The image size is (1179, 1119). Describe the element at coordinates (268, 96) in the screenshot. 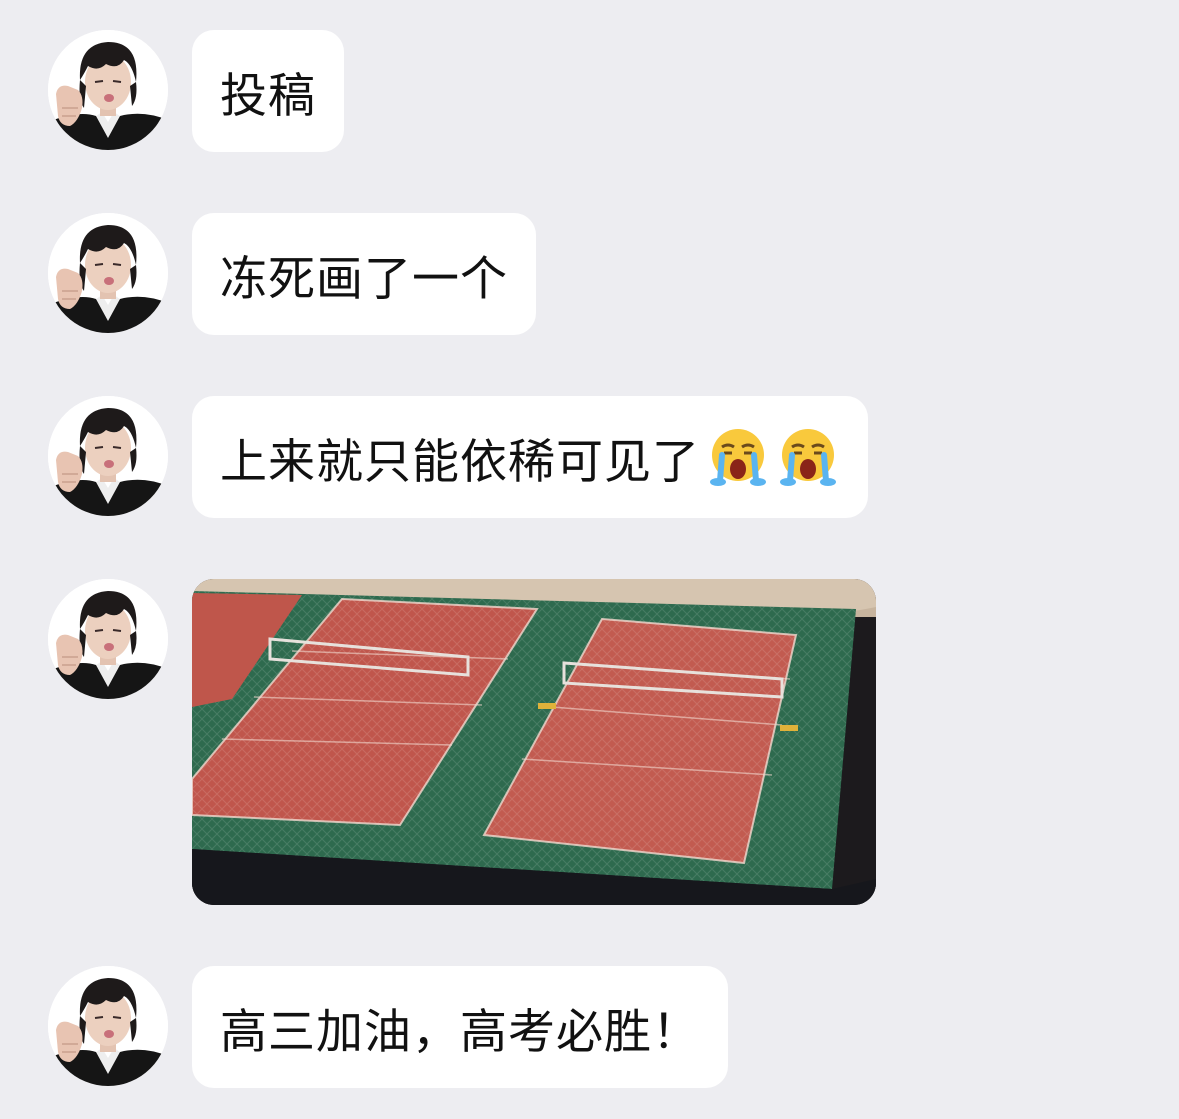

I see `message-text: 投稿` at that location.